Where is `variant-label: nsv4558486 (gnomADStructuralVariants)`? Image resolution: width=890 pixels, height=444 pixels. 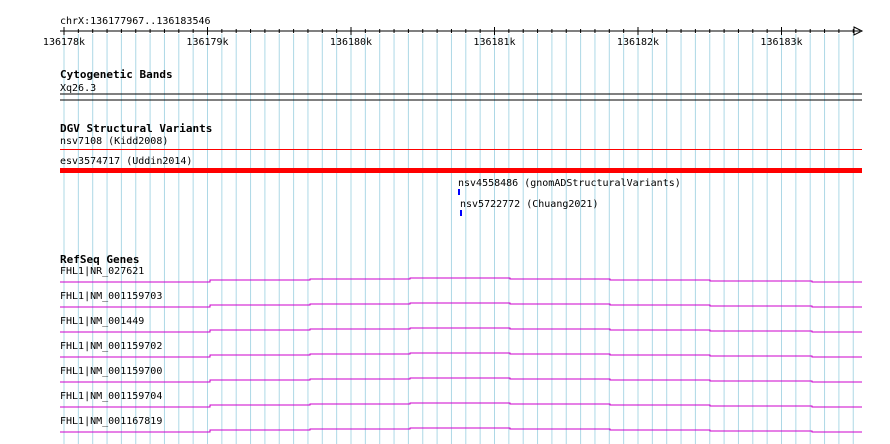
variant-label: nsv4558486 (gnomADStructuralVariants) is located at coordinates (569, 183).